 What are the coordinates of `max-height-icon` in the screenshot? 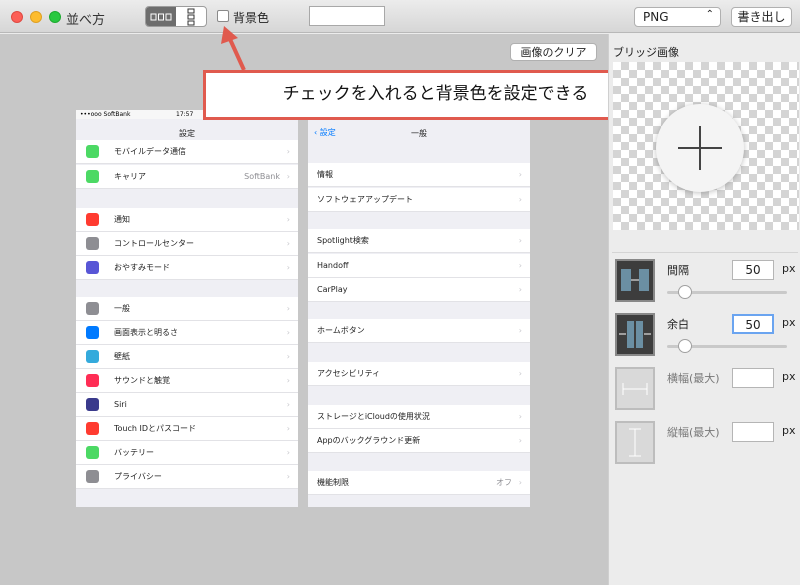 It's located at (635, 442).